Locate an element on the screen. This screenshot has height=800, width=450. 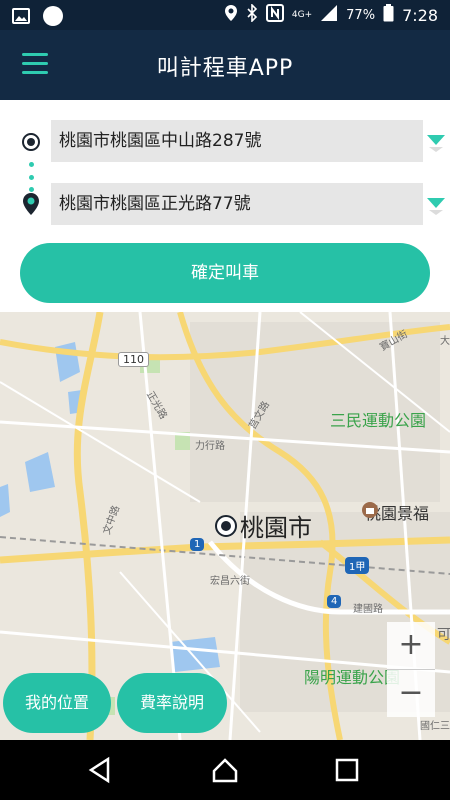
bluetooth-icon is located at coordinates (252, 14).